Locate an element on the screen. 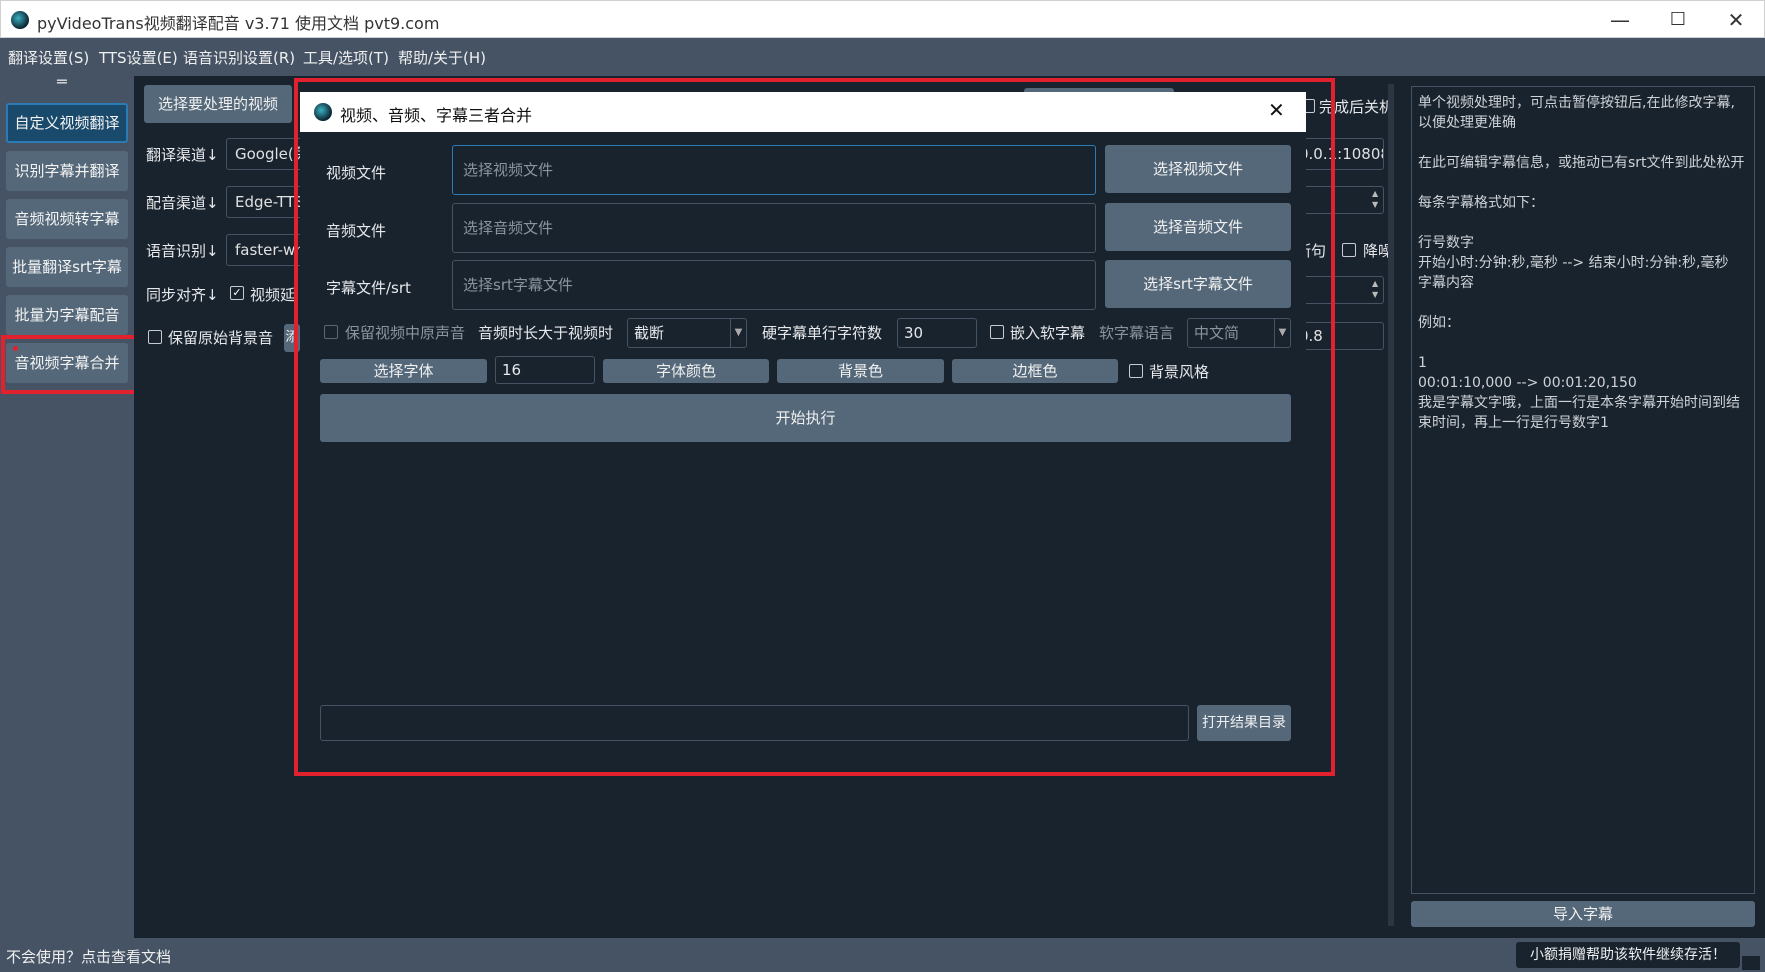  menu-translate-settings: 翻译设置(S) is located at coordinates (48, 57).